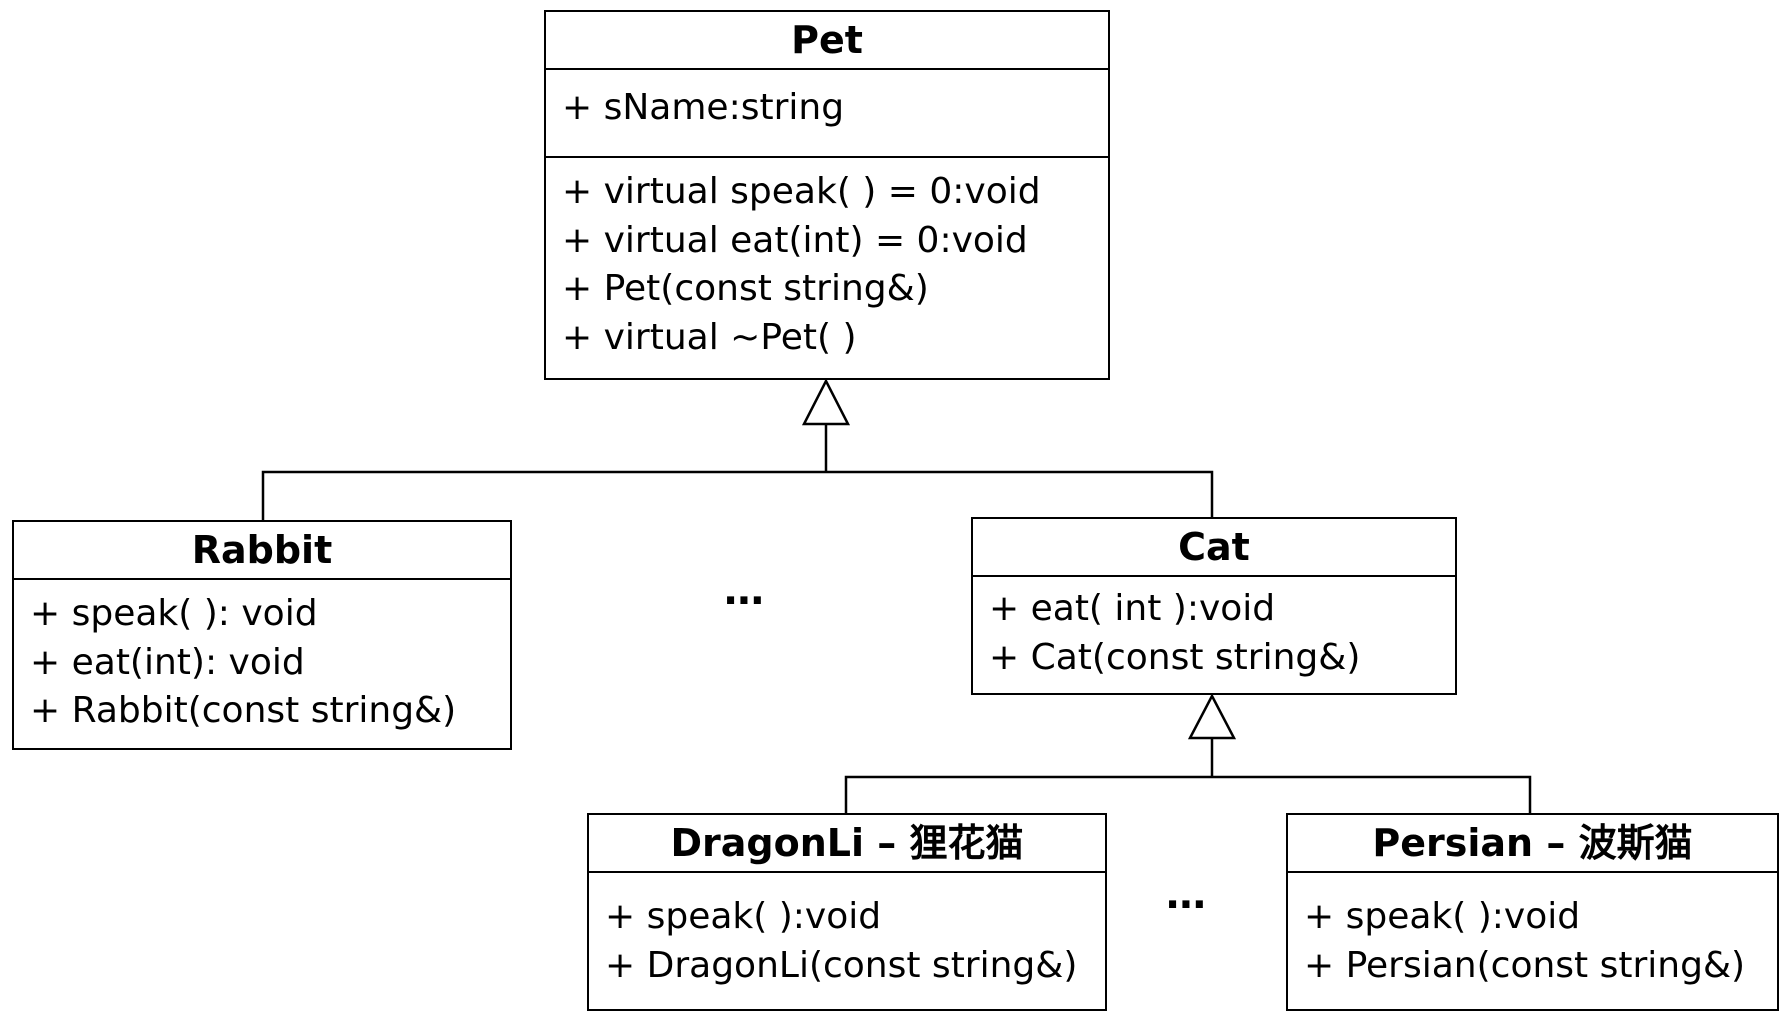  I want to click on class-cat-methods: + eat( int ):void + Cat(const string&), so click(1214, 629).